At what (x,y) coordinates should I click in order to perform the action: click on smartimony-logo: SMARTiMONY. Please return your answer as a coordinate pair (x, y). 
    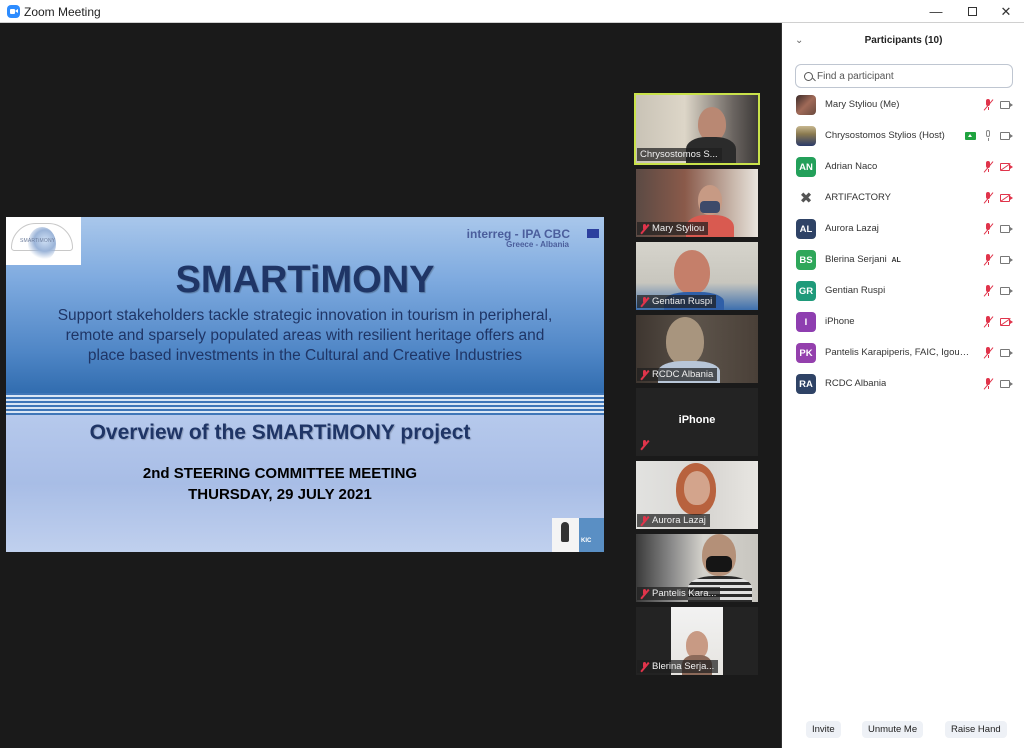
    Looking at the image, I should click on (43, 241).